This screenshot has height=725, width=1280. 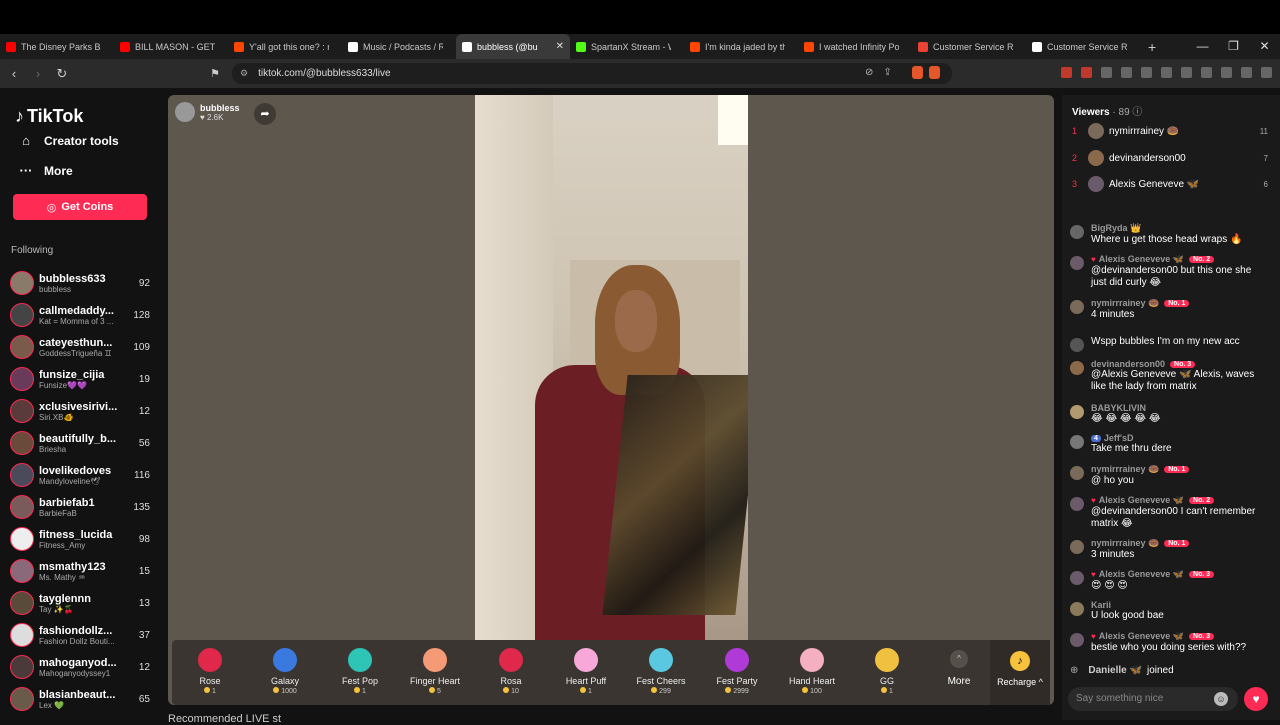 I want to click on browser-tab: Y'all got this one? : r/a, so click(x=285, y=46).